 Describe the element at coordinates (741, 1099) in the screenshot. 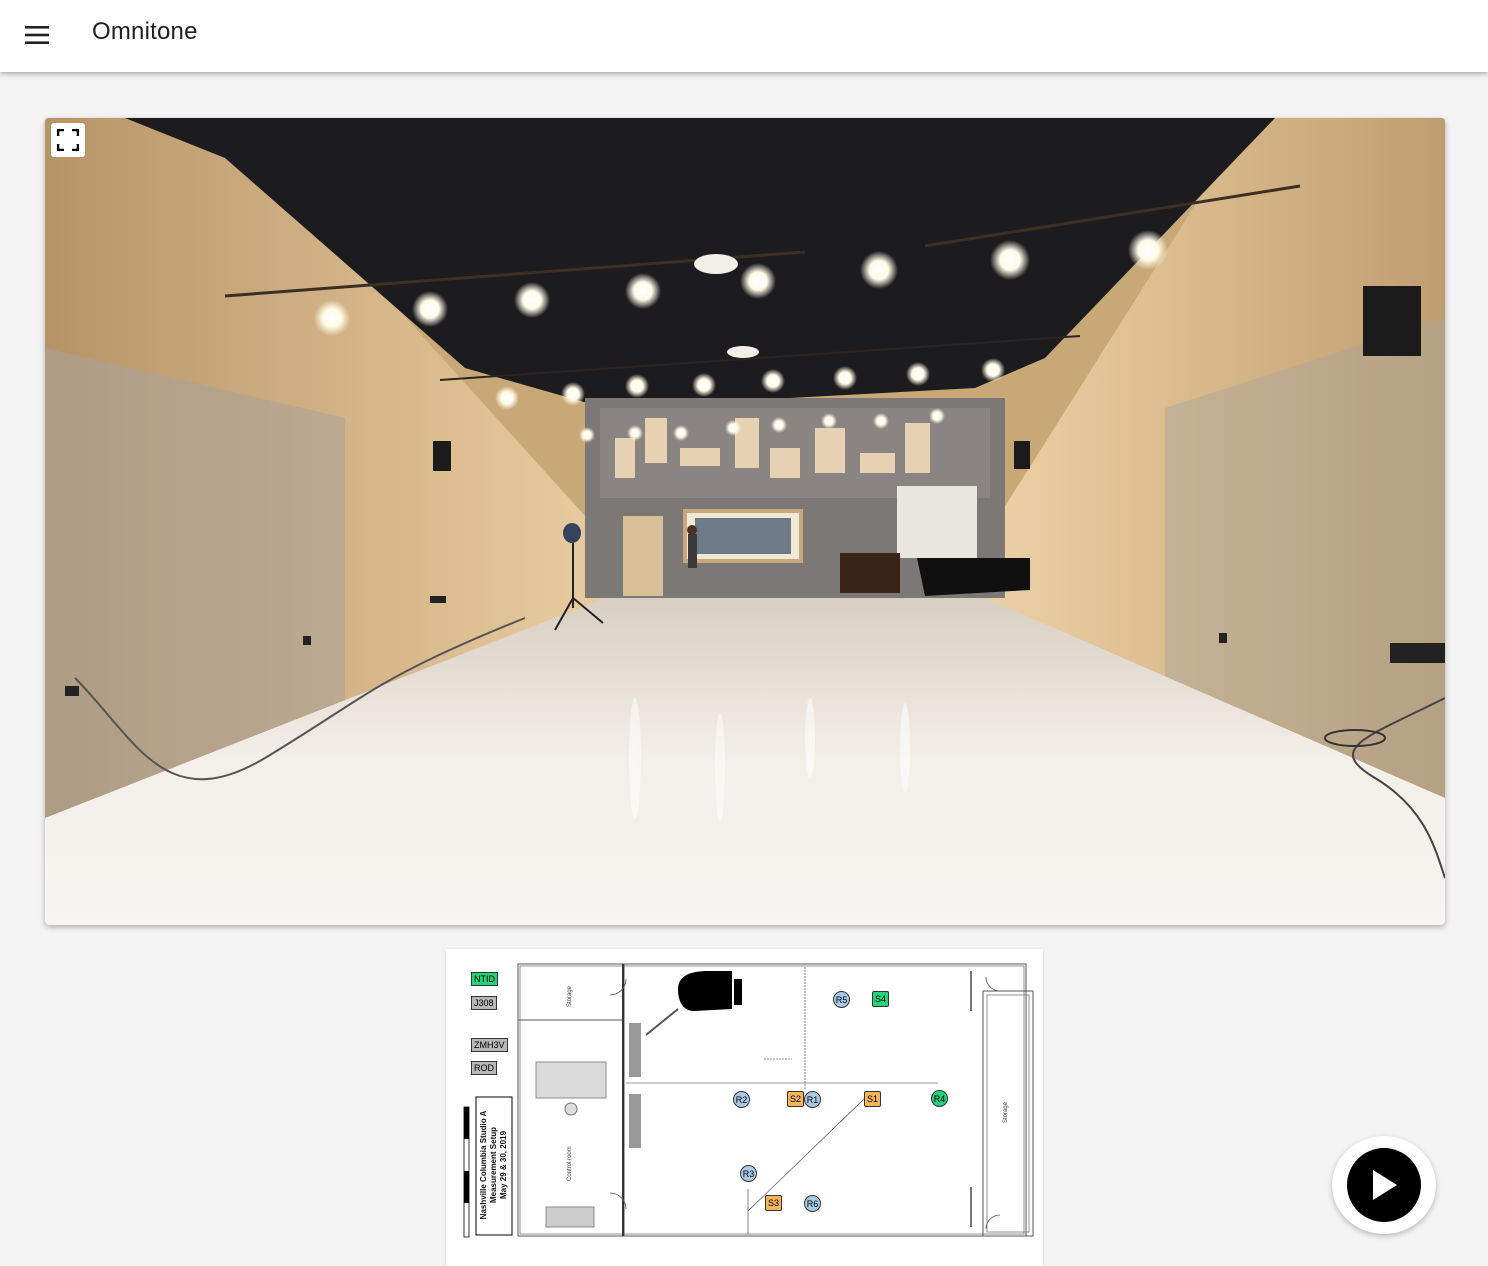

I see `receiver-marker: R2` at that location.